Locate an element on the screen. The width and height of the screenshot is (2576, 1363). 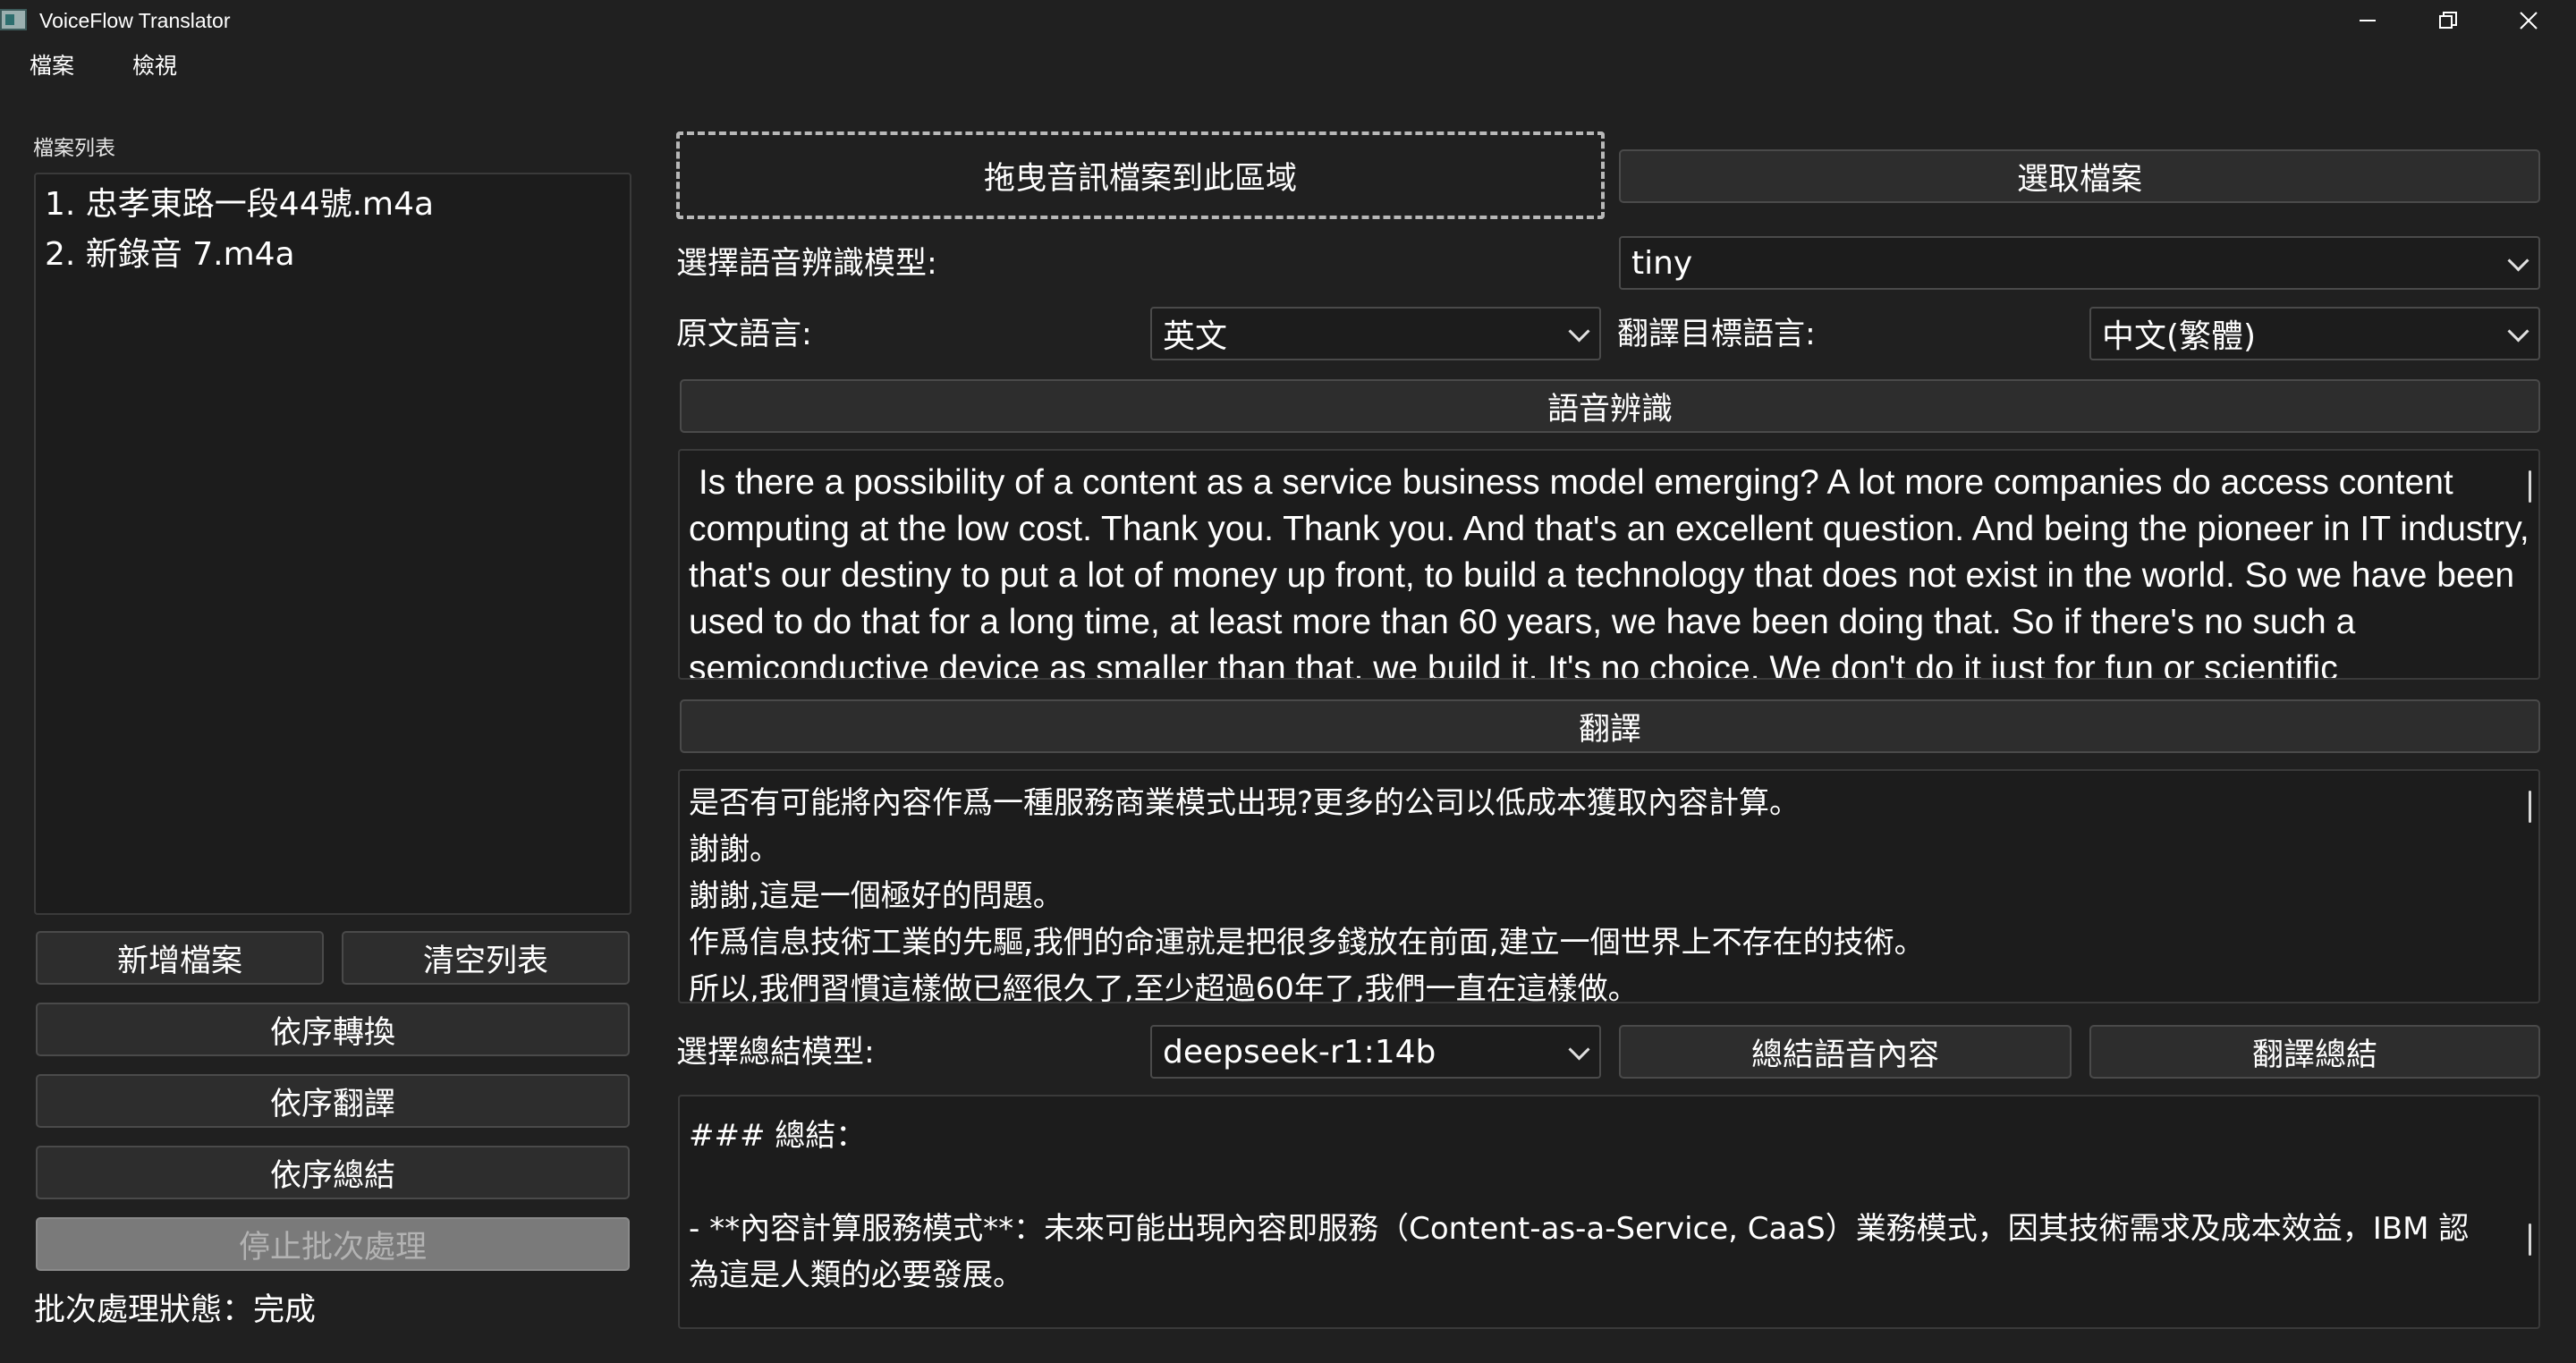
file-list-item: 2. 新錄音 7.m4a is located at coordinates (332, 255).